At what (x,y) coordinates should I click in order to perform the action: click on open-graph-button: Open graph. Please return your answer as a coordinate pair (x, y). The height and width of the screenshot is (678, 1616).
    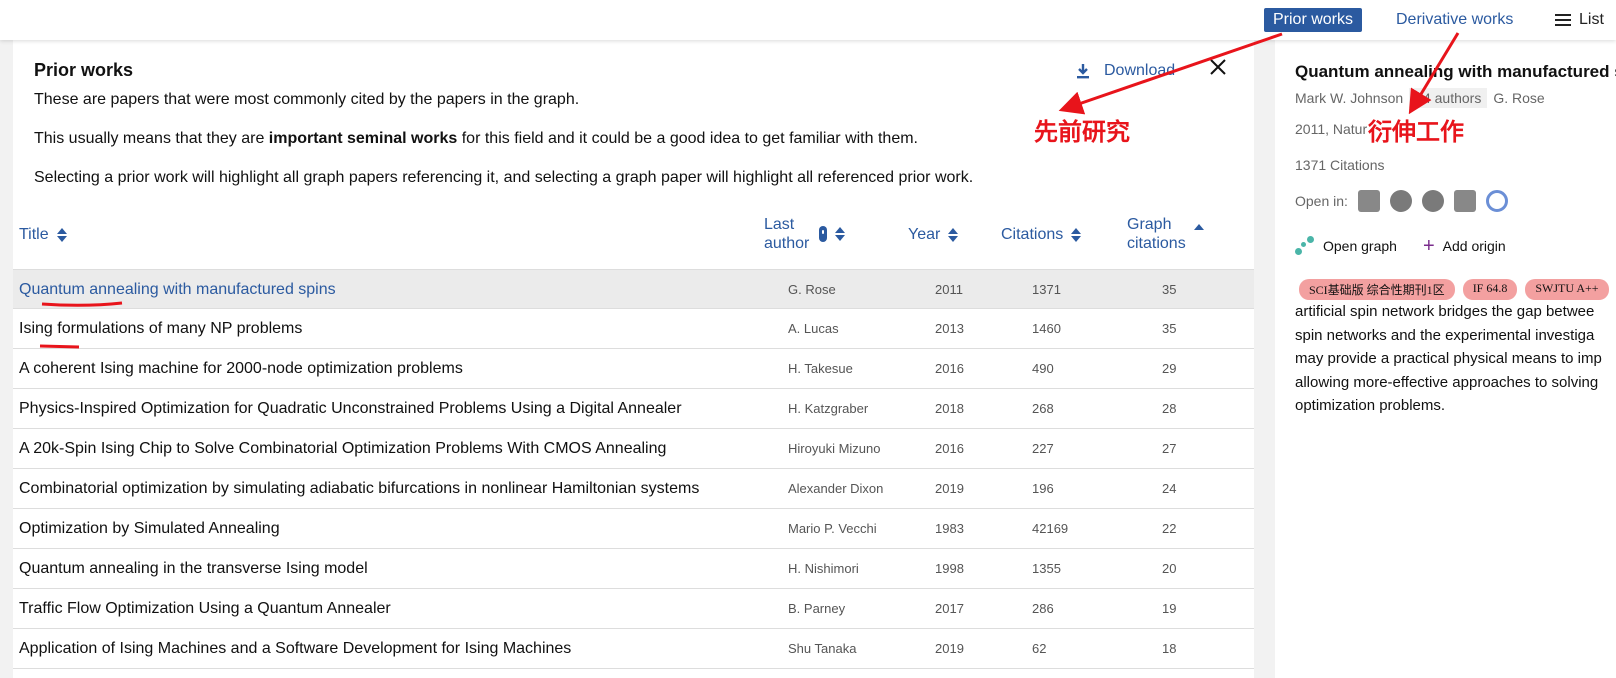
    Looking at the image, I should click on (1346, 246).